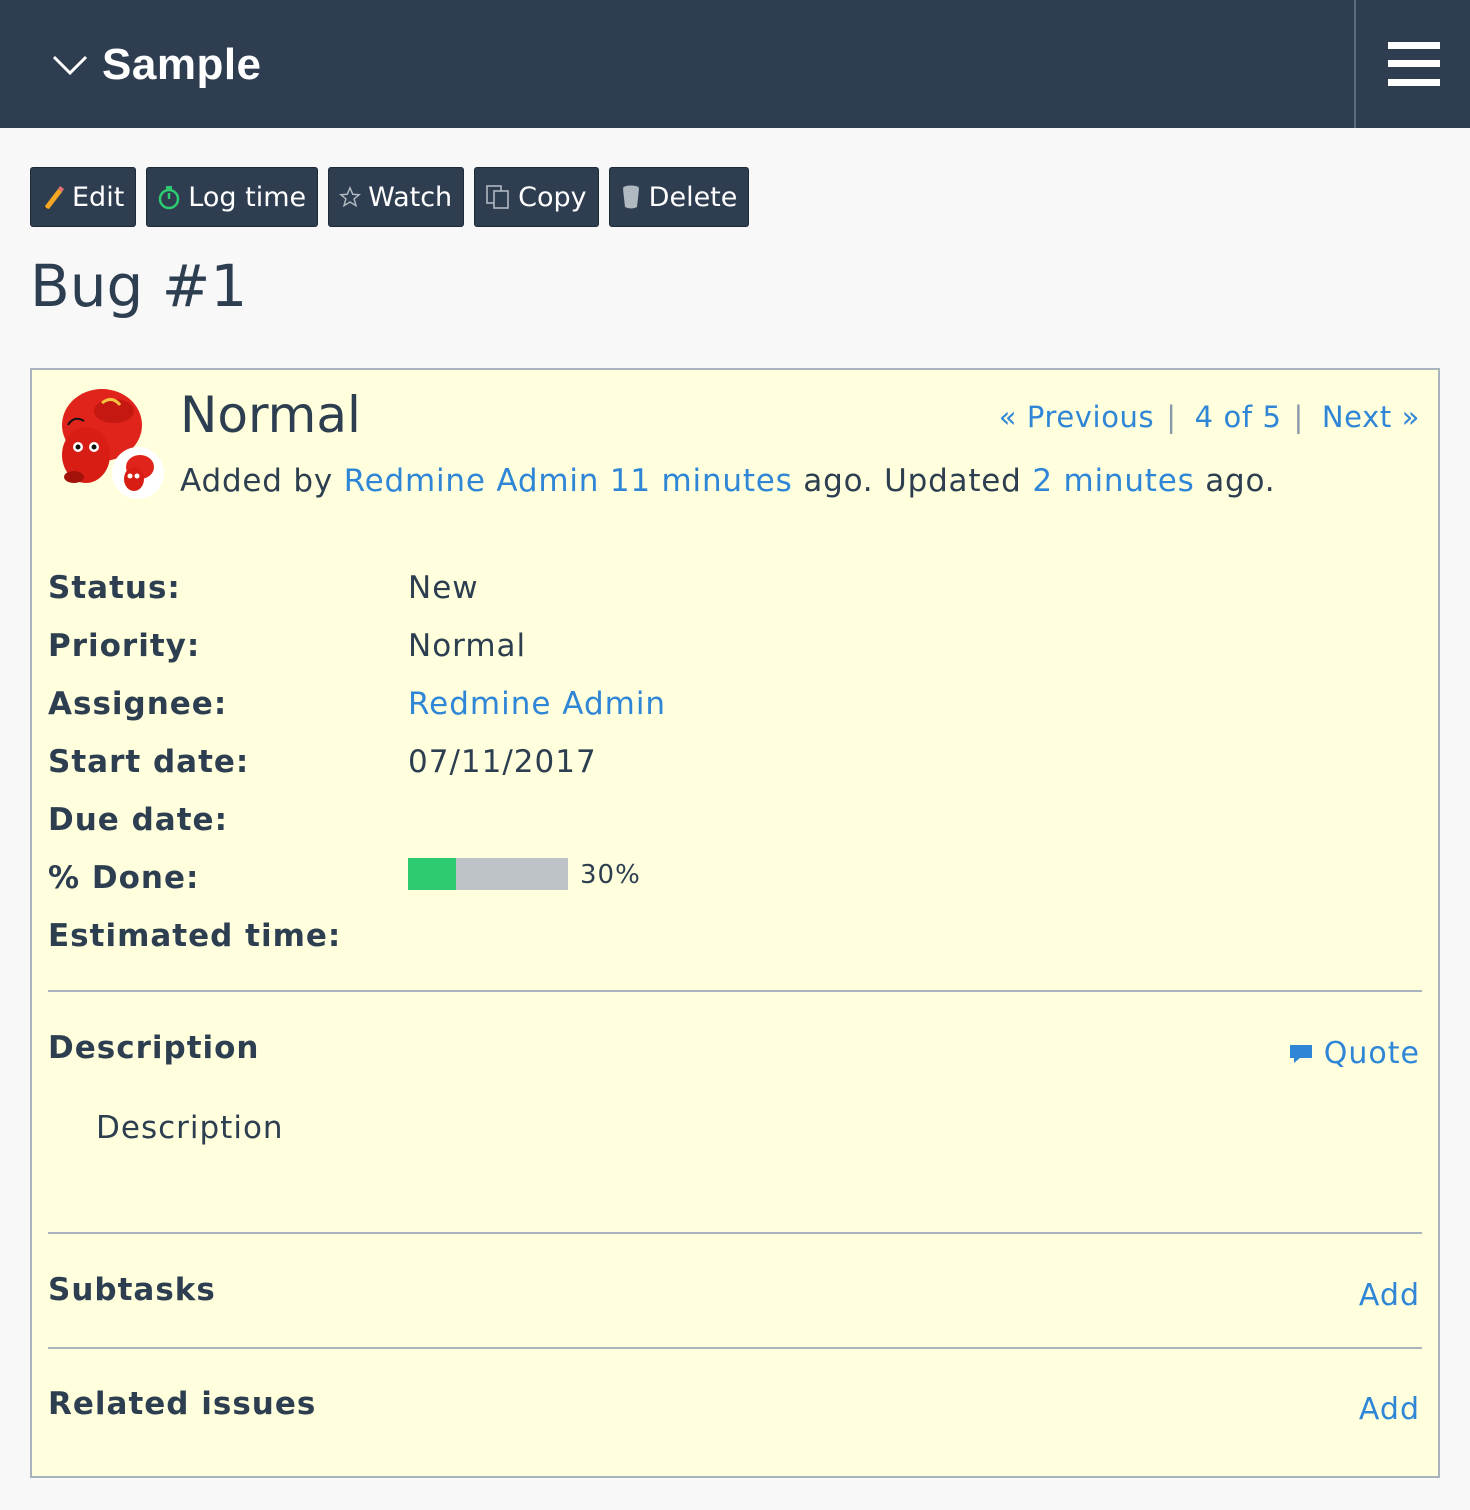 Image resolution: width=1470 pixels, height=1510 pixels. What do you see at coordinates (1355, 64) in the screenshot?
I see `menu-divider` at bounding box center [1355, 64].